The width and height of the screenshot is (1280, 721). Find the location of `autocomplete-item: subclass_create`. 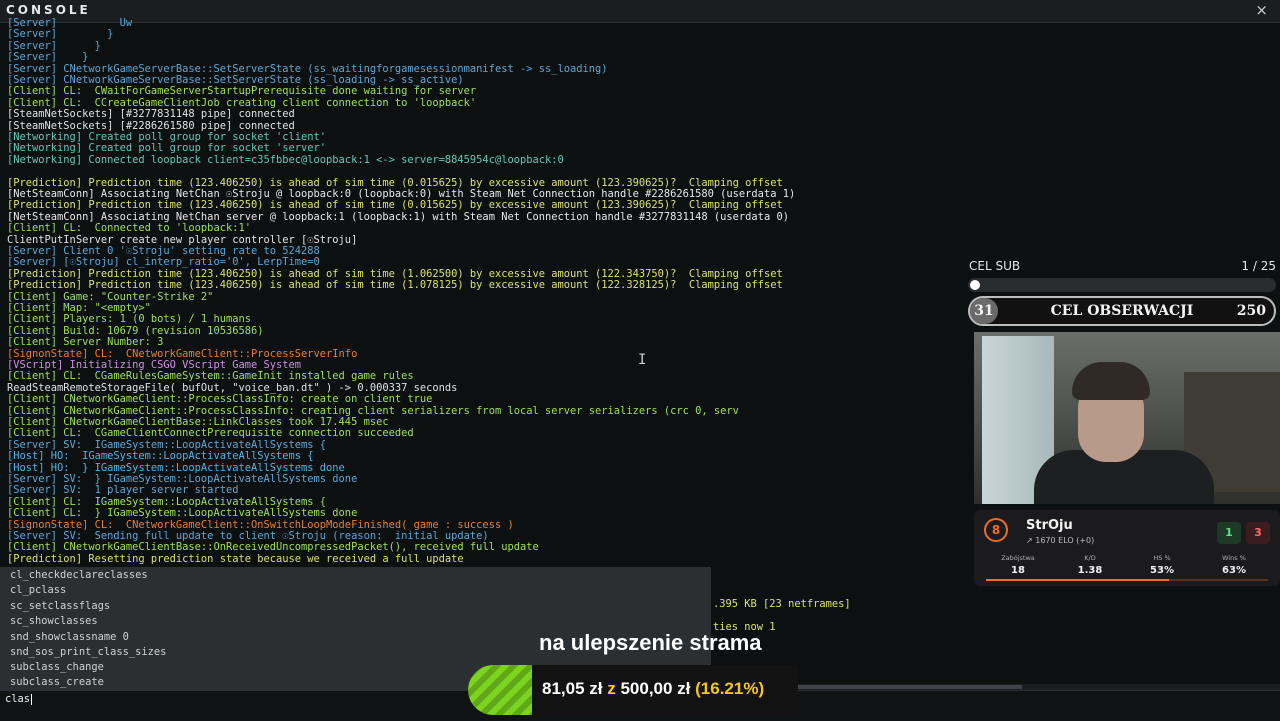

autocomplete-item: subclass_create is located at coordinates (57, 682).